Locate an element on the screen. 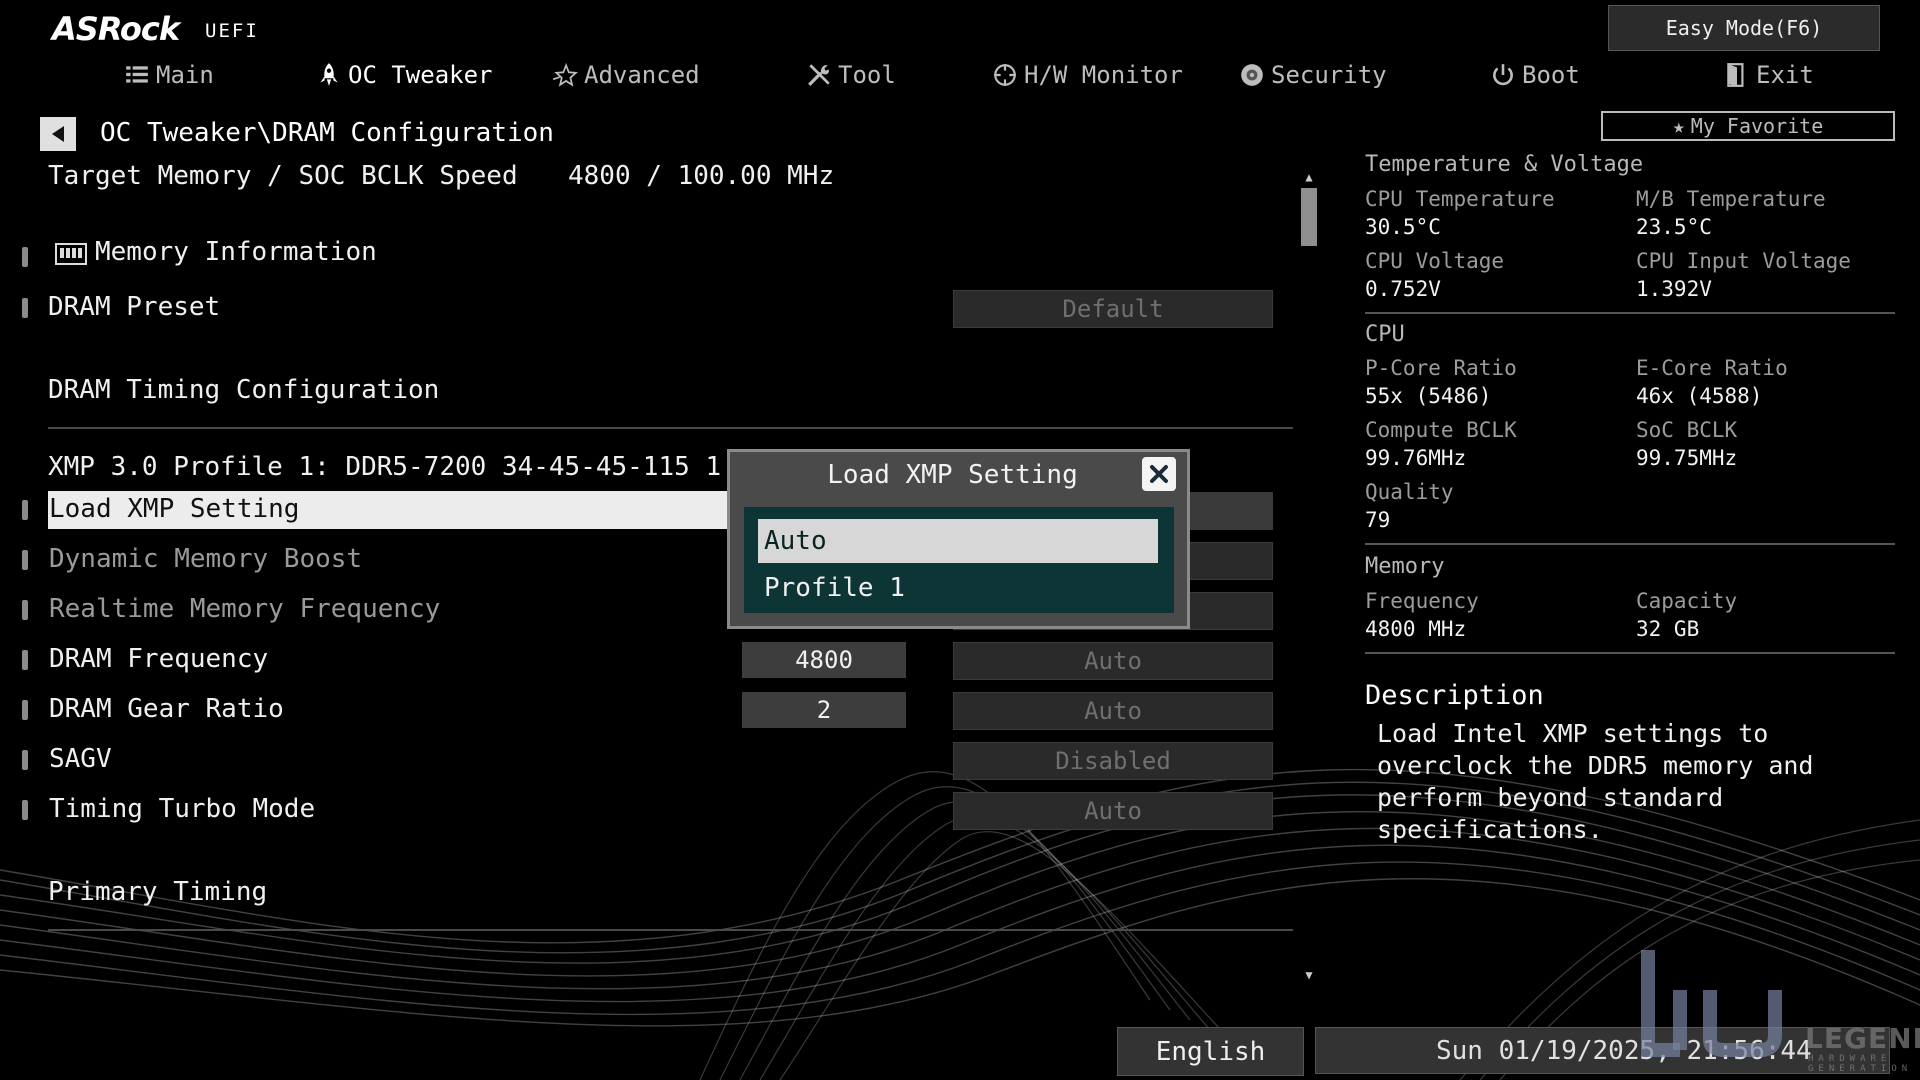  tab-tool: Tool is located at coordinates (851, 75).